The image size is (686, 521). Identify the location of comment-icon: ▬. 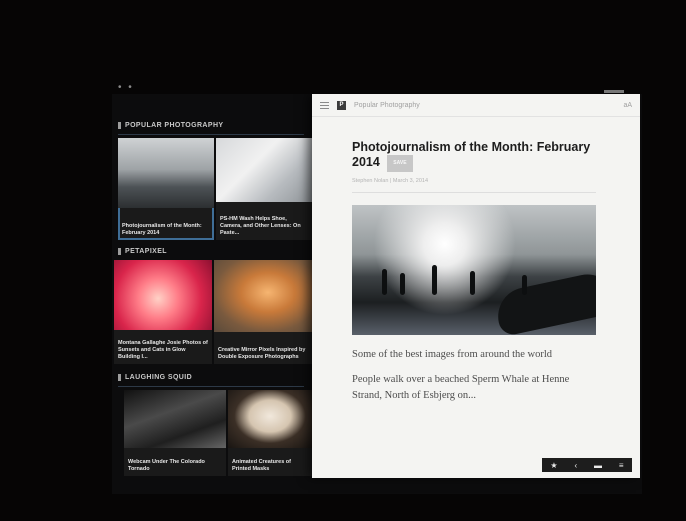
(598, 465).